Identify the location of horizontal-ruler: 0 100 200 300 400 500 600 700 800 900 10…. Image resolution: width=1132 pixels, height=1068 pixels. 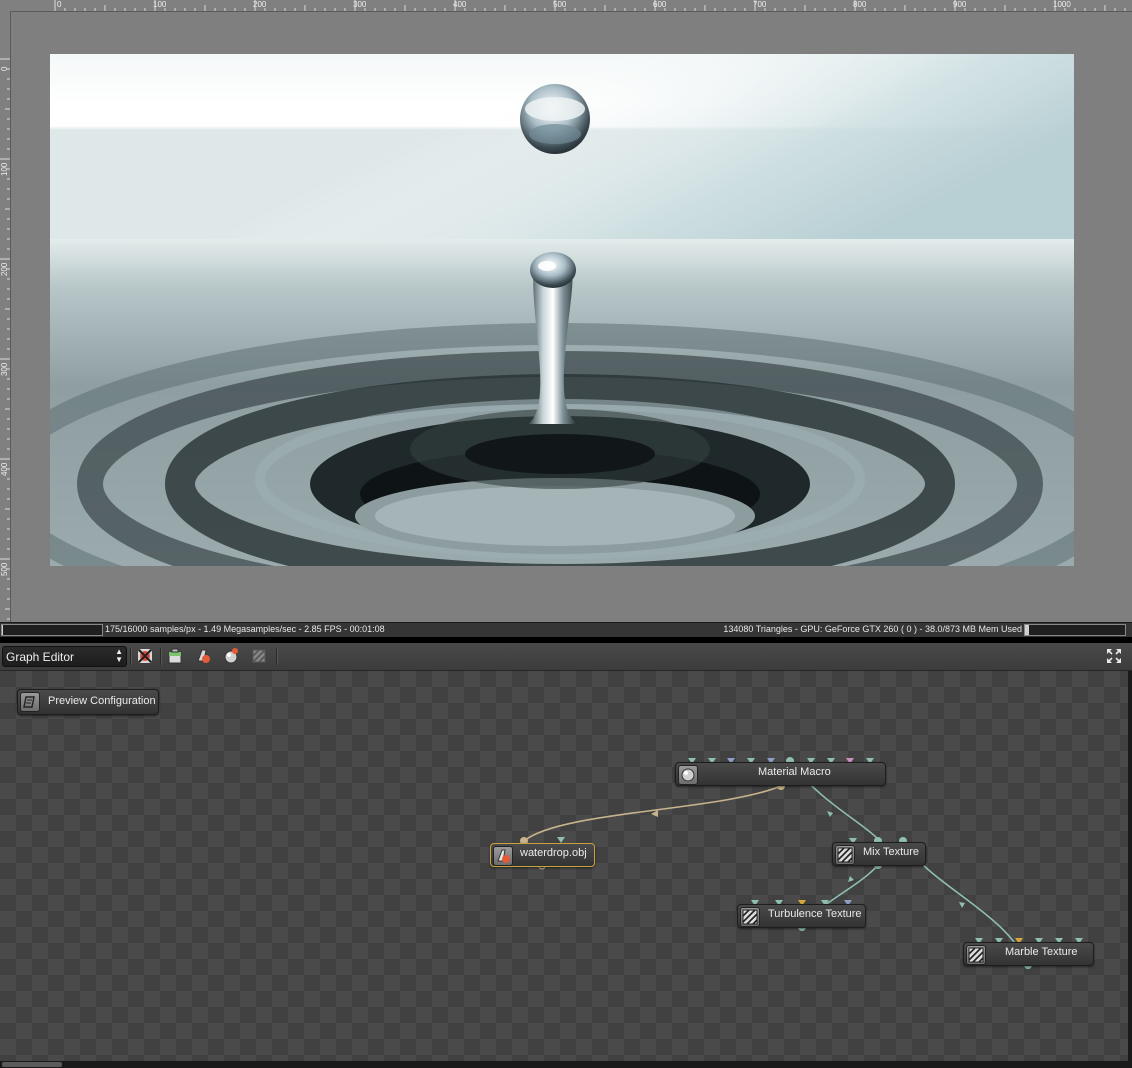
(566, 6).